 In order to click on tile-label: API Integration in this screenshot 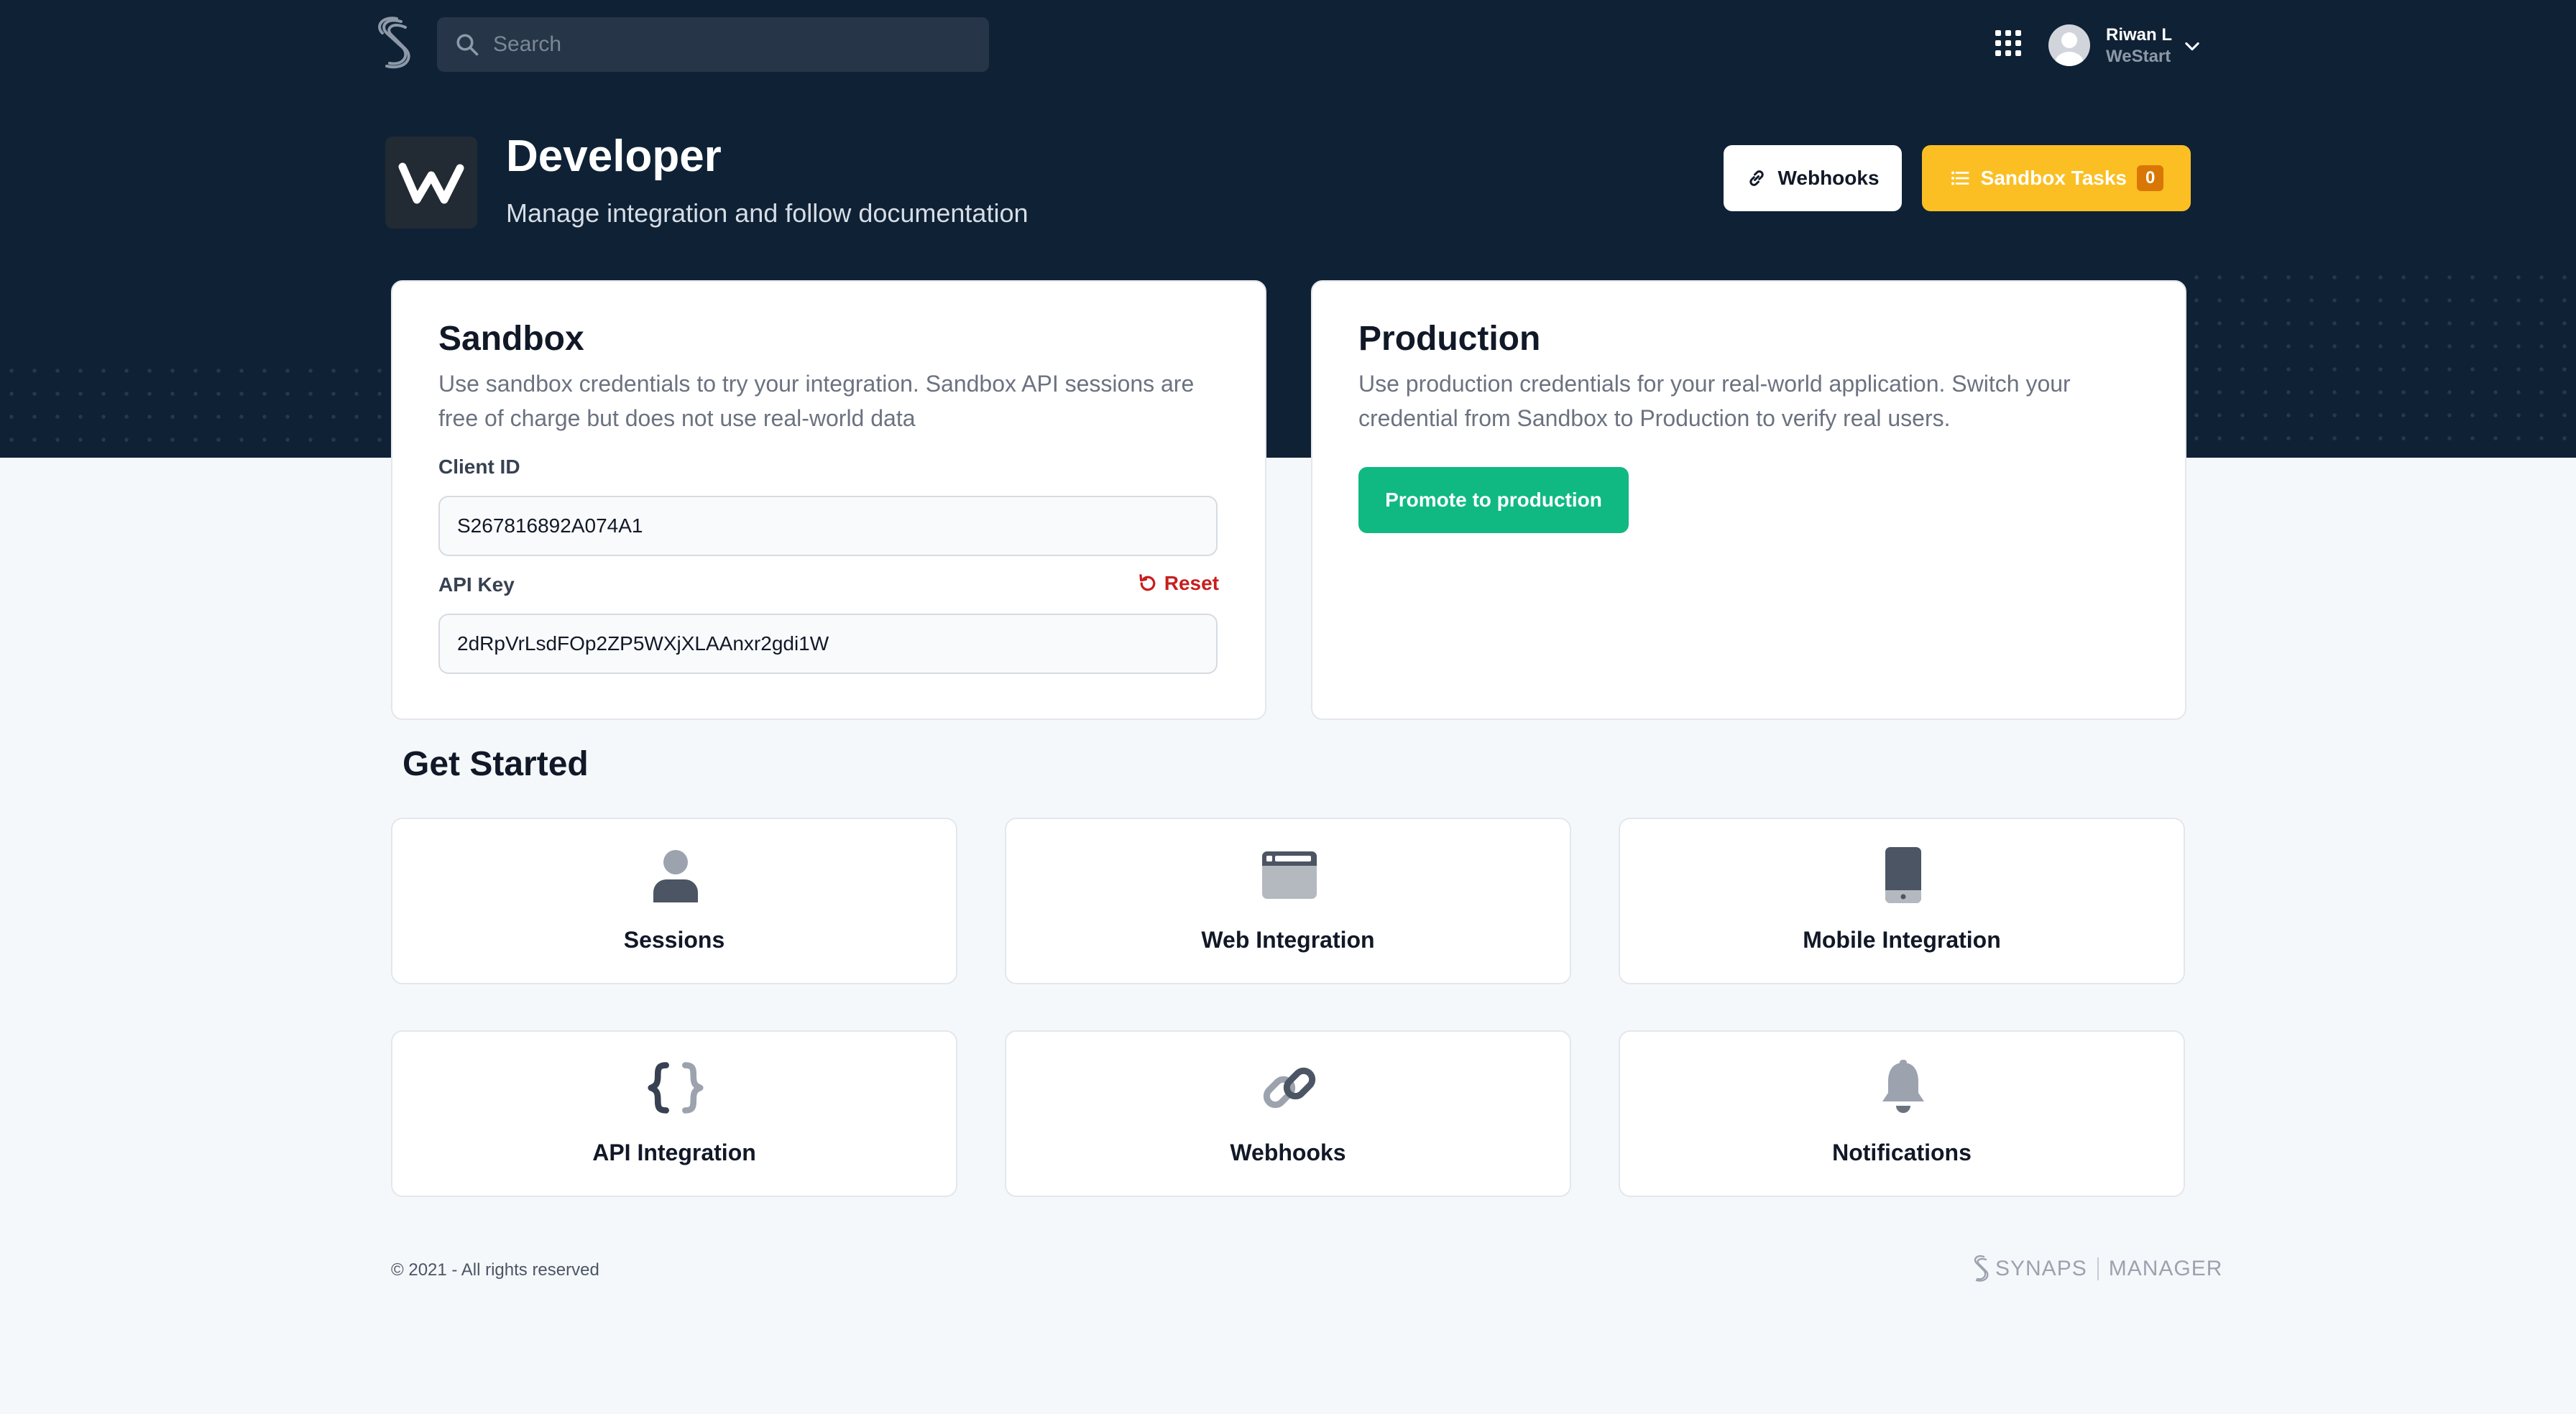, I will do `click(674, 1152)`.